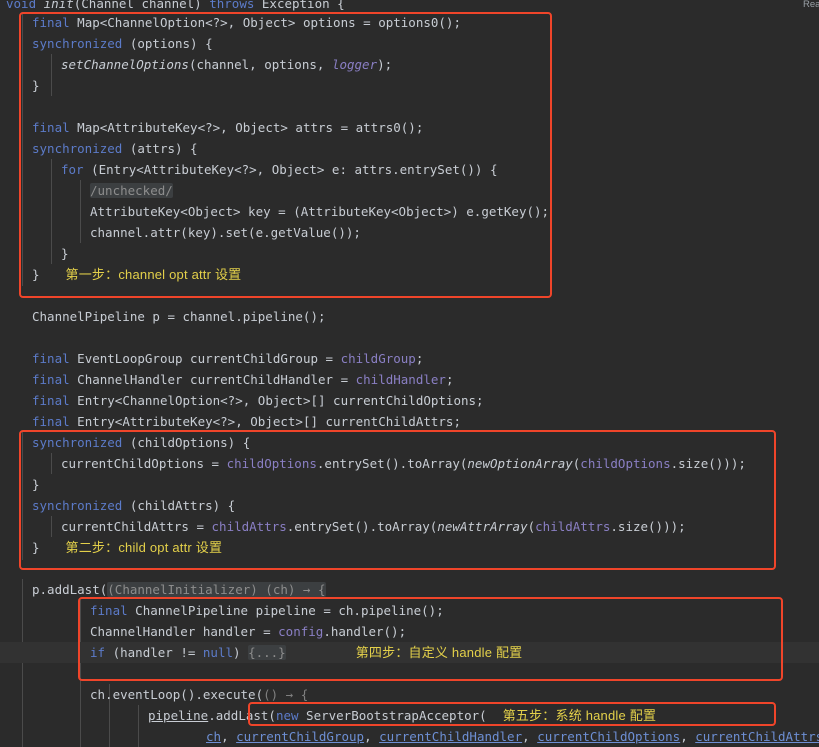 This screenshot has width=819, height=747. Describe the element at coordinates (409, 148) in the screenshot. I see `code-line: synchronized (attrs) {` at that location.